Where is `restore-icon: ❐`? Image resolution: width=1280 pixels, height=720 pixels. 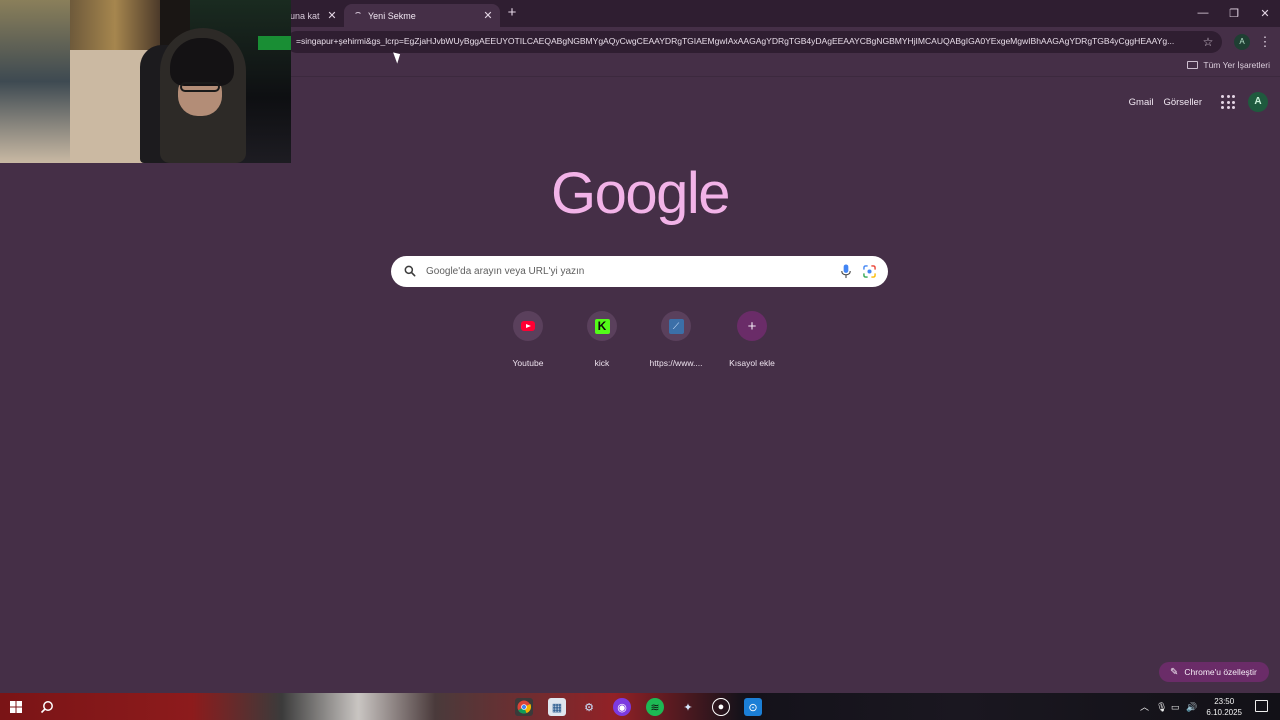 restore-icon: ❐ is located at coordinates (1234, 13).